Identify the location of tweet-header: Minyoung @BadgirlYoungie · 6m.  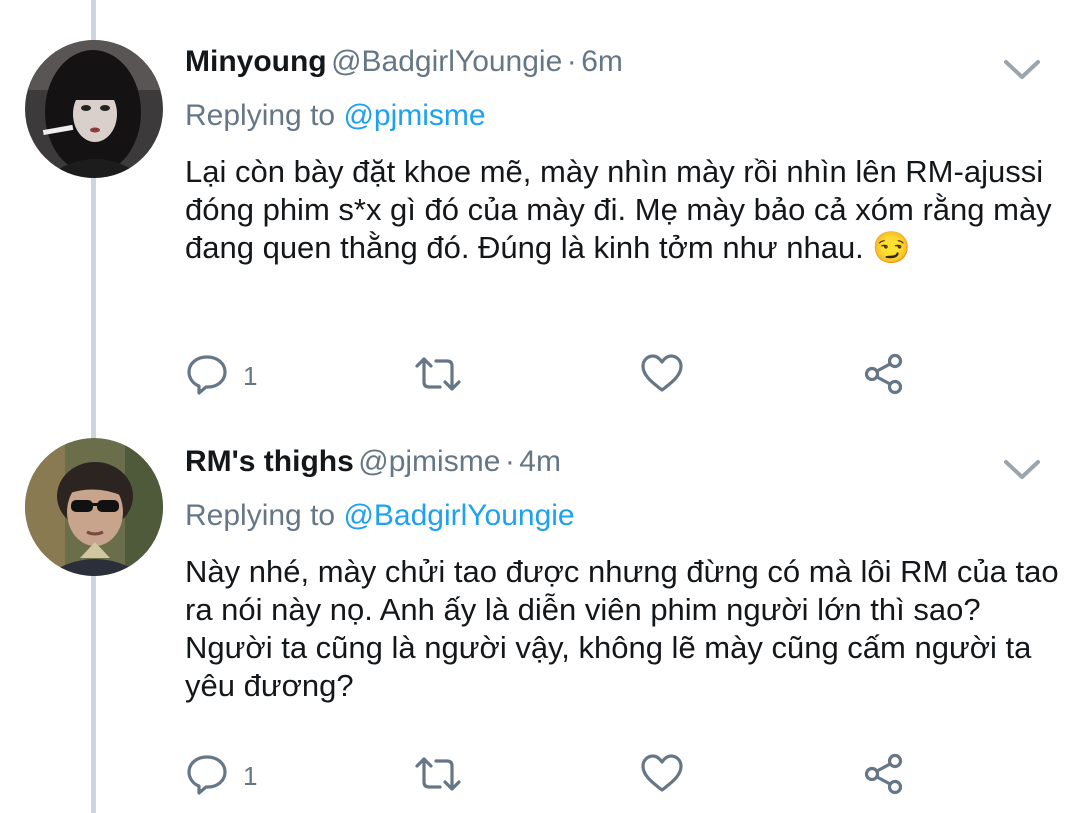
(404, 65).